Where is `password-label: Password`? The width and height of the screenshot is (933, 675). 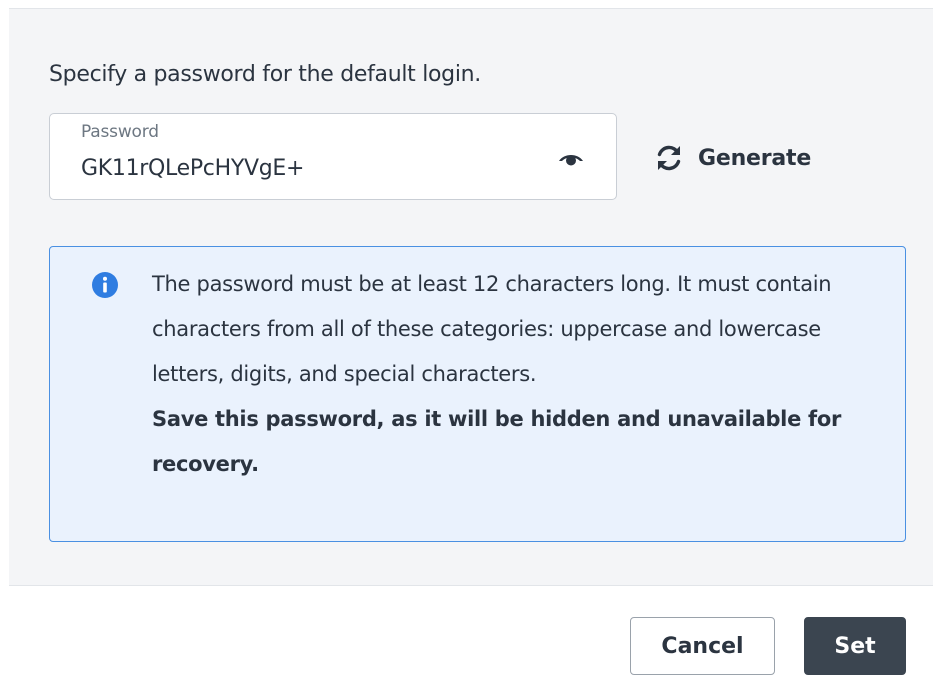 password-label: Password is located at coordinates (120, 132).